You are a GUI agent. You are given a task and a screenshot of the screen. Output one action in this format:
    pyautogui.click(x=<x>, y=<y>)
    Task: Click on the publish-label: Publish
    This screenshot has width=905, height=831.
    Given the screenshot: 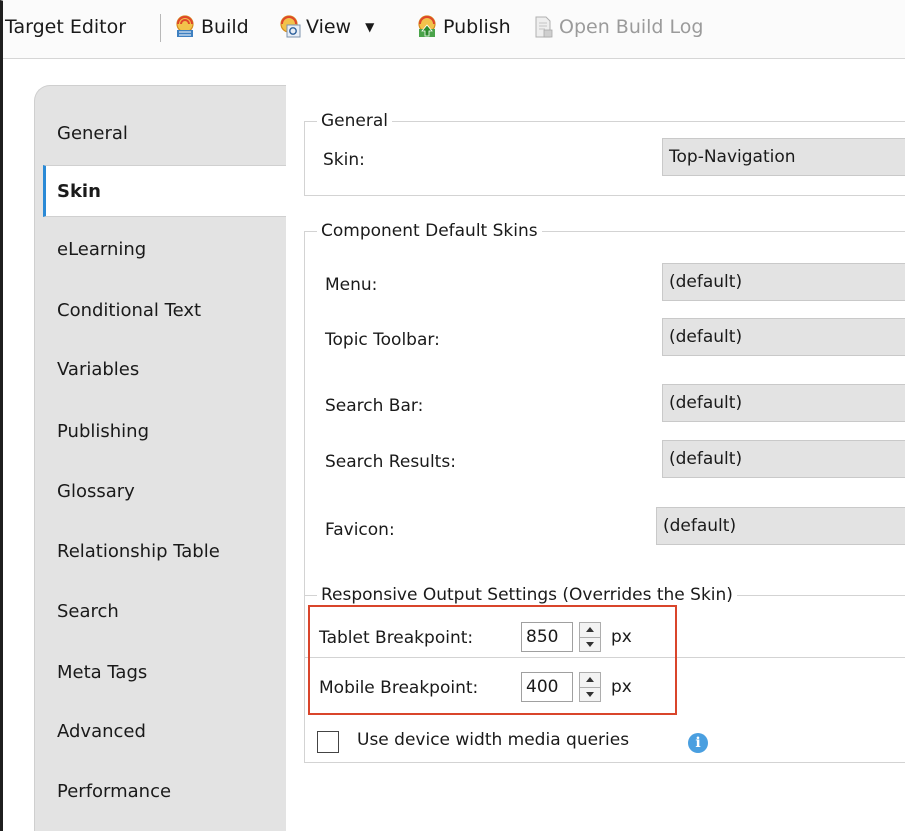 What is the action you would take?
    pyautogui.click(x=477, y=27)
    